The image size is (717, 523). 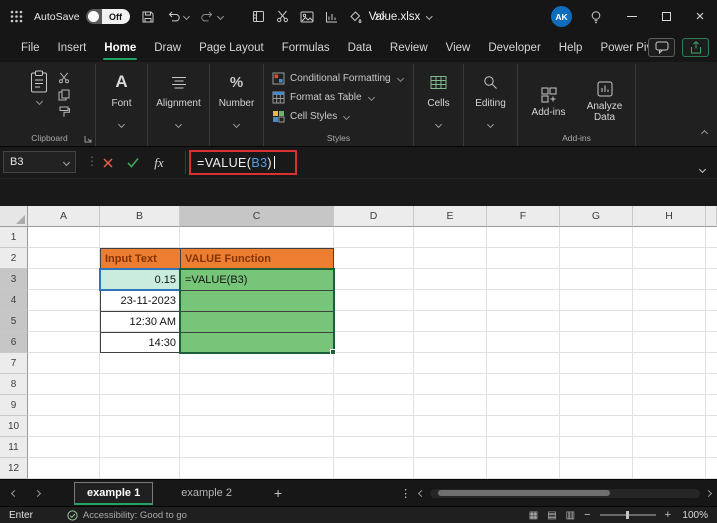 What do you see at coordinates (14, 300) in the screenshot?
I see `row-header-4: 4` at bounding box center [14, 300].